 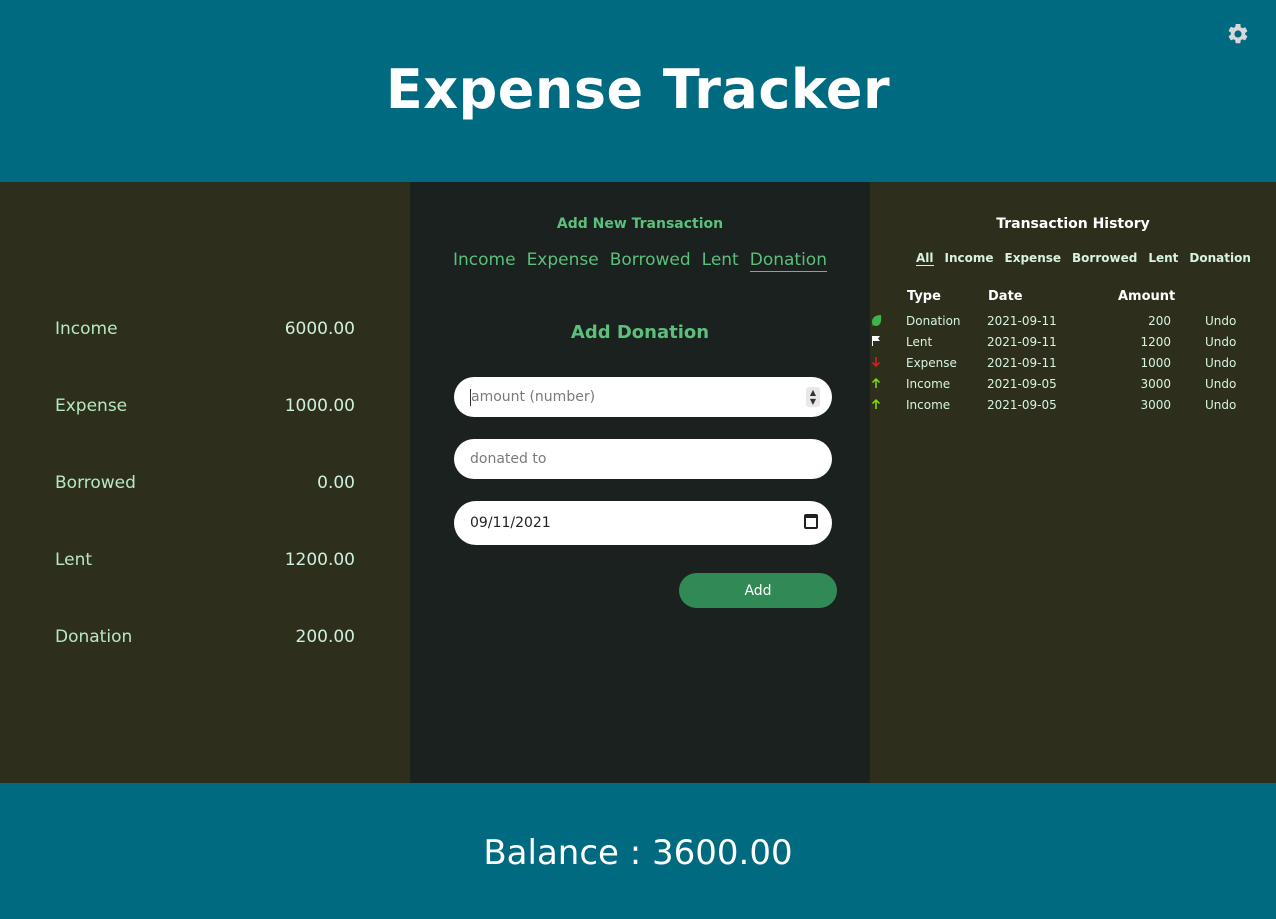 I want to click on app-title: Expense Tracker, so click(x=638, y=89).